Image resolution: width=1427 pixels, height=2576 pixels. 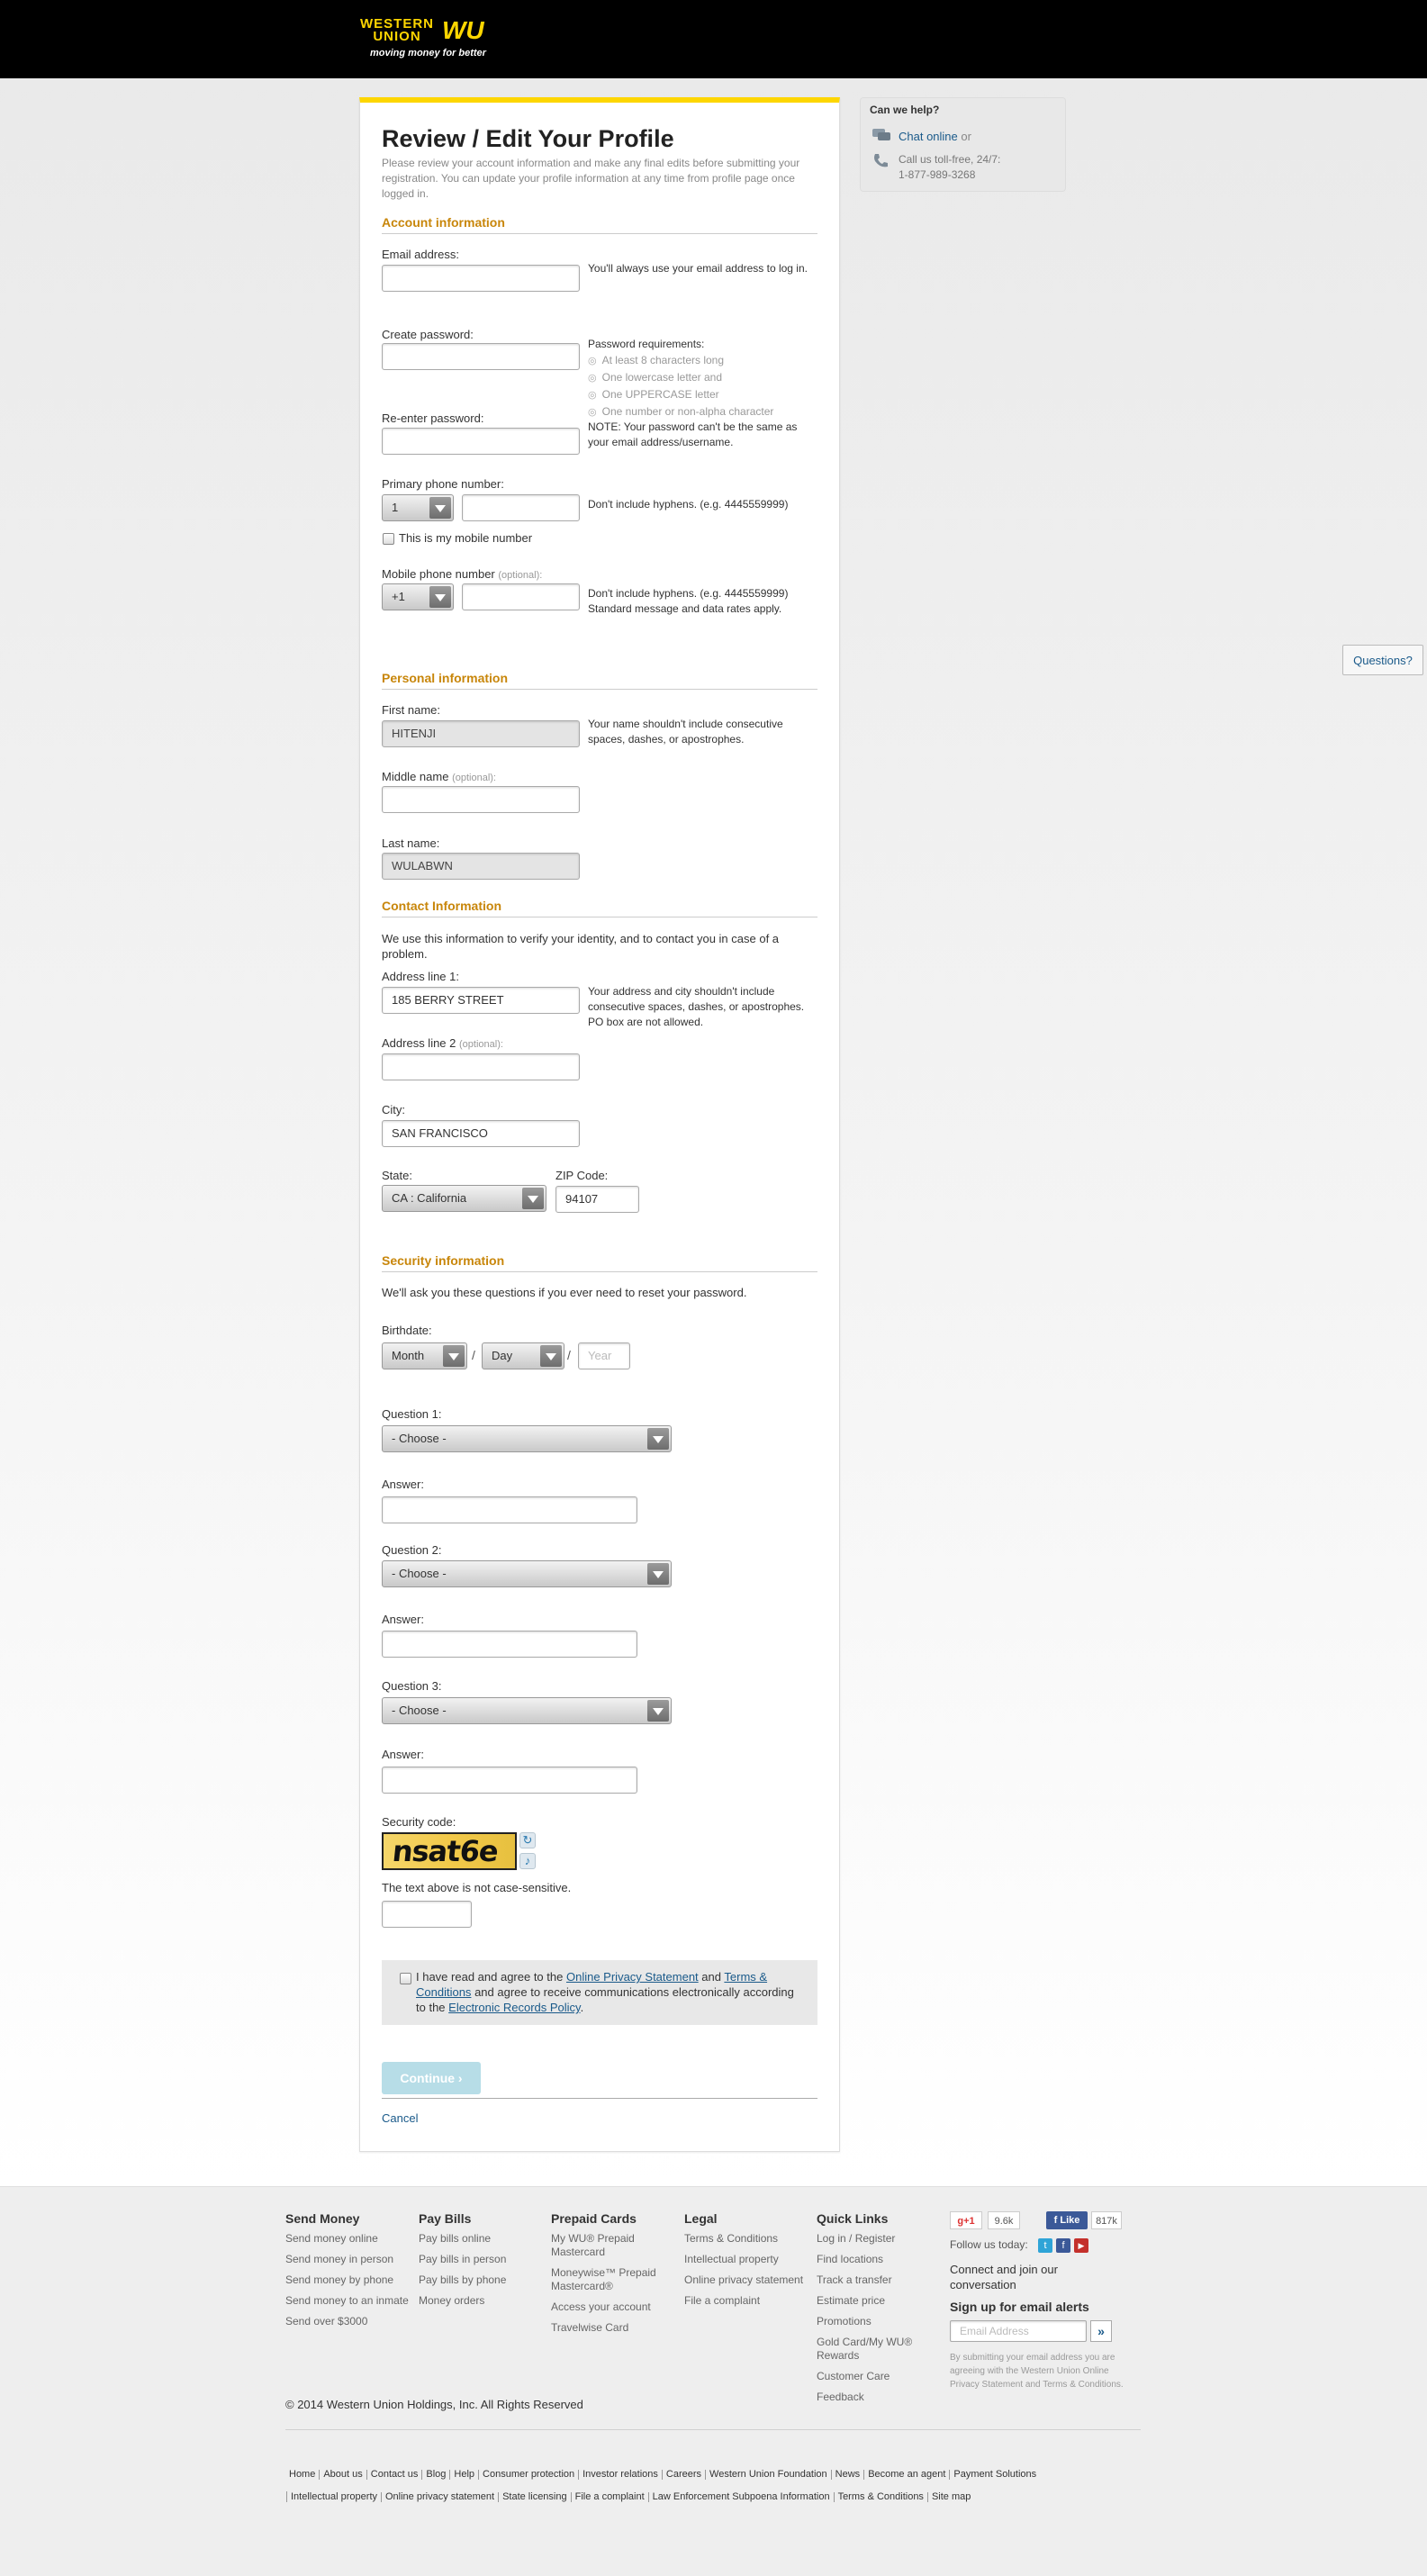 What do you see at coordinates (881, 2497) in the screenshot?
I see `footer-bottom-link: Terms & Conditions` at bounding box center [881, 2497].